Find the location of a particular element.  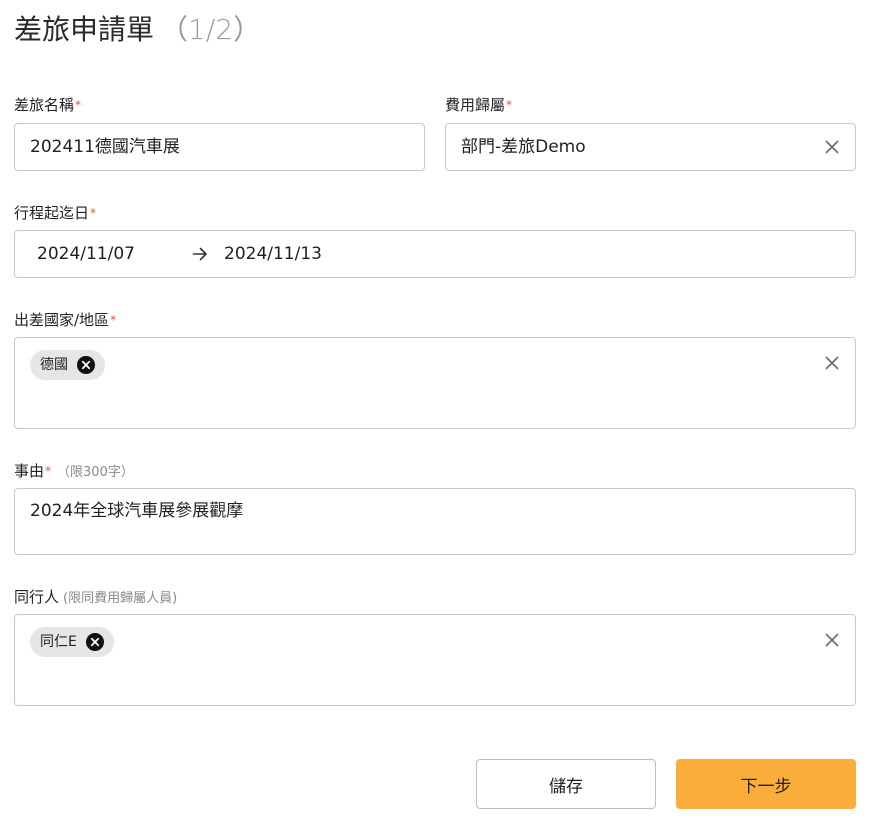

expense-owner-label-text: 費用歸屬 is located at coordinates (475, 105).